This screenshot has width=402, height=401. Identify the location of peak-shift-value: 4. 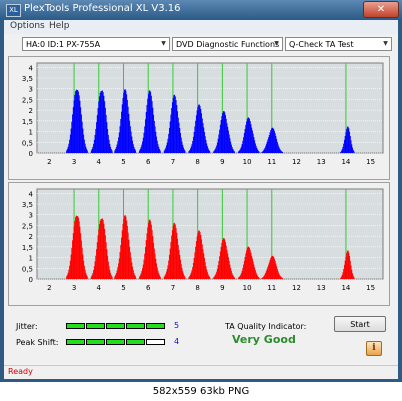
(177, 341).